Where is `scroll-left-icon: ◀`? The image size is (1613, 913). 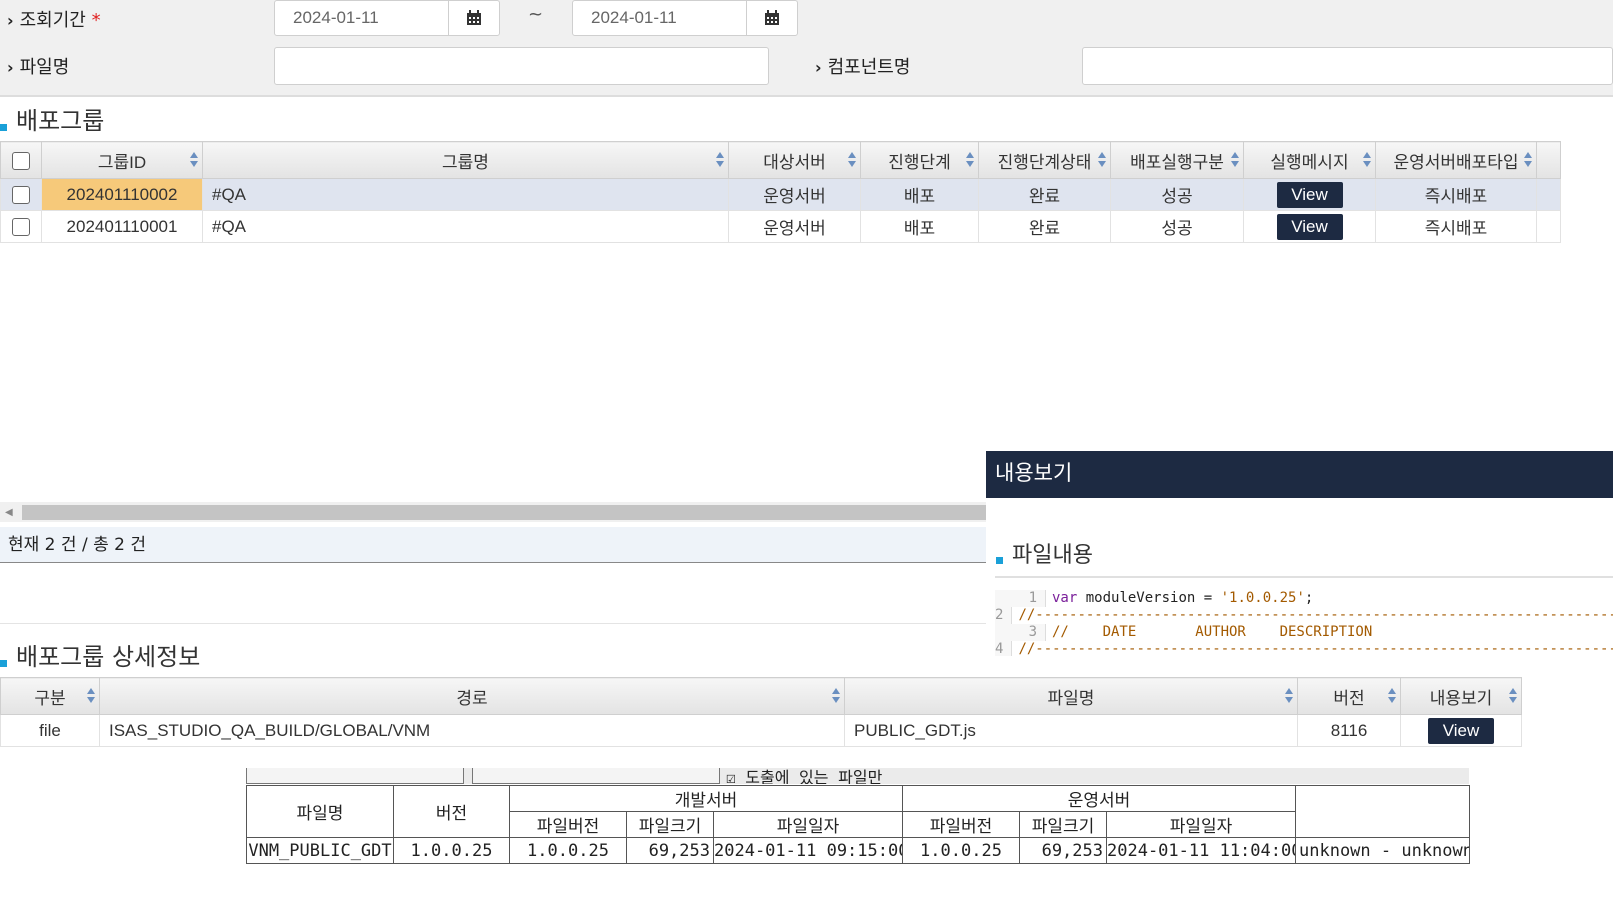
scroll-left-icon: ◀ is located at coordinates (9, 512).